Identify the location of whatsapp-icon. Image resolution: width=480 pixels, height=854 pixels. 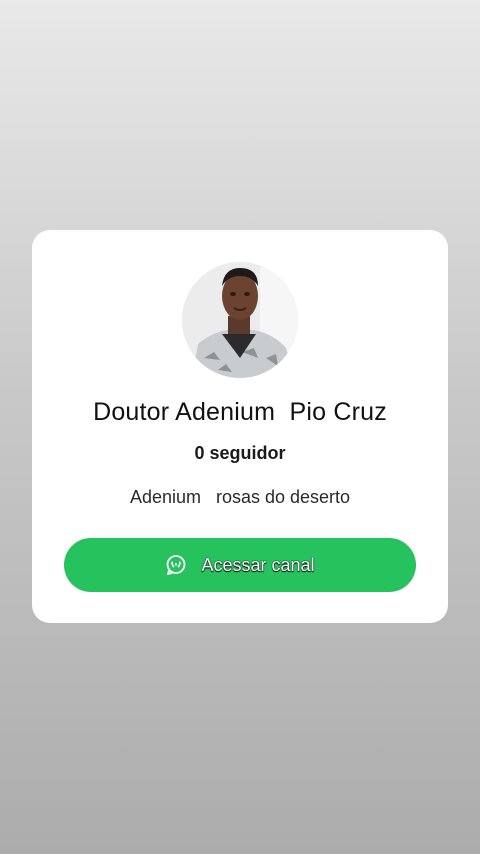
(176, 565).